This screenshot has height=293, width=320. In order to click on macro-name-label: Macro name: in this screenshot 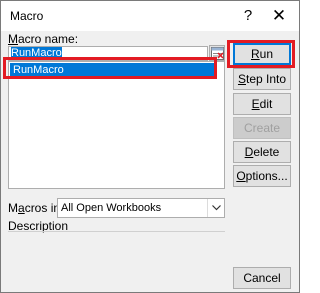, I will do `click(43, 39)`.